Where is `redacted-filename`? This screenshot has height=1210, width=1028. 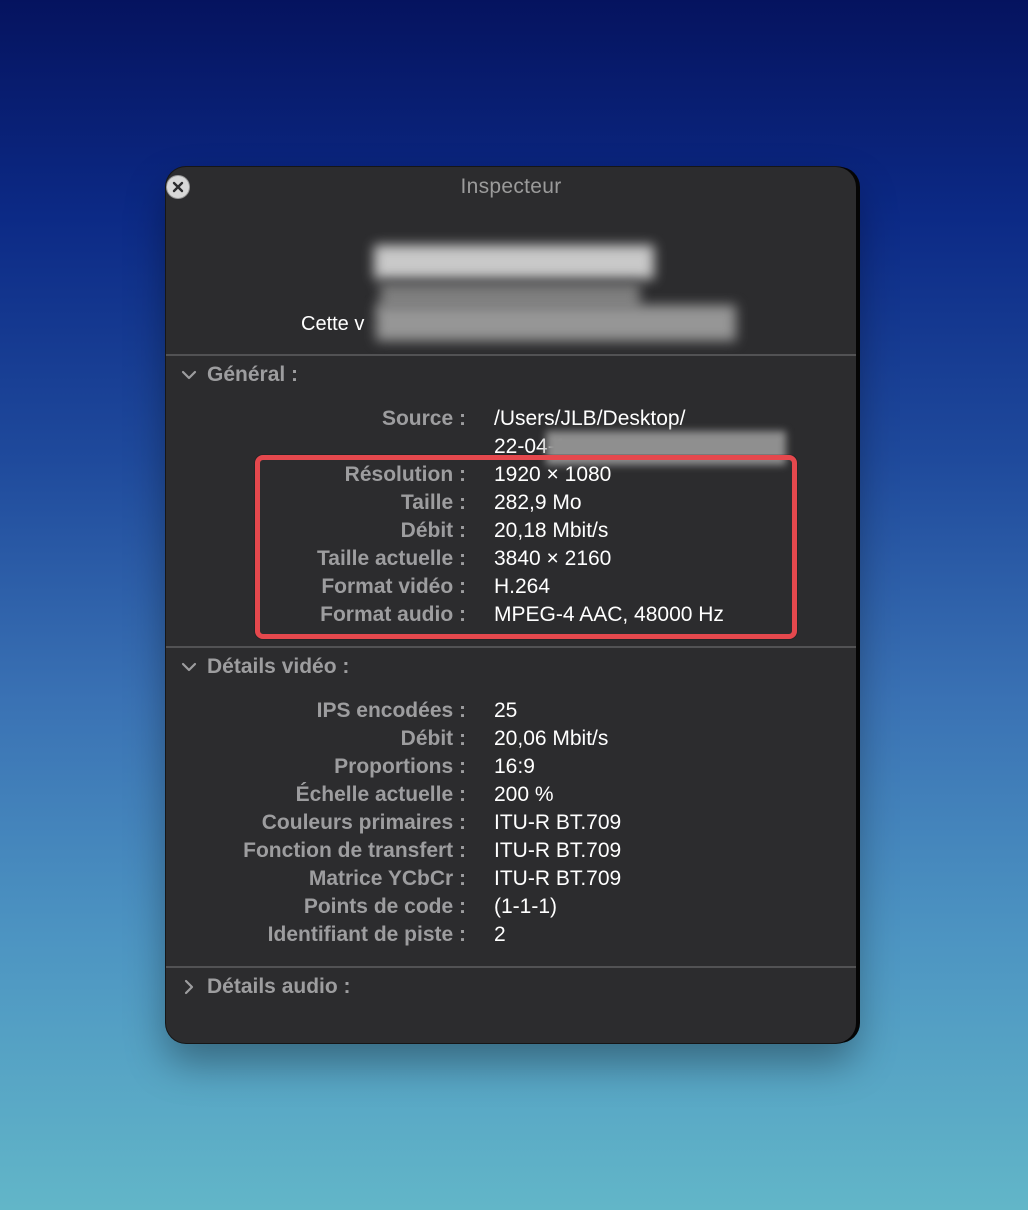 redacted-filename is located at coordinates (514, 262).